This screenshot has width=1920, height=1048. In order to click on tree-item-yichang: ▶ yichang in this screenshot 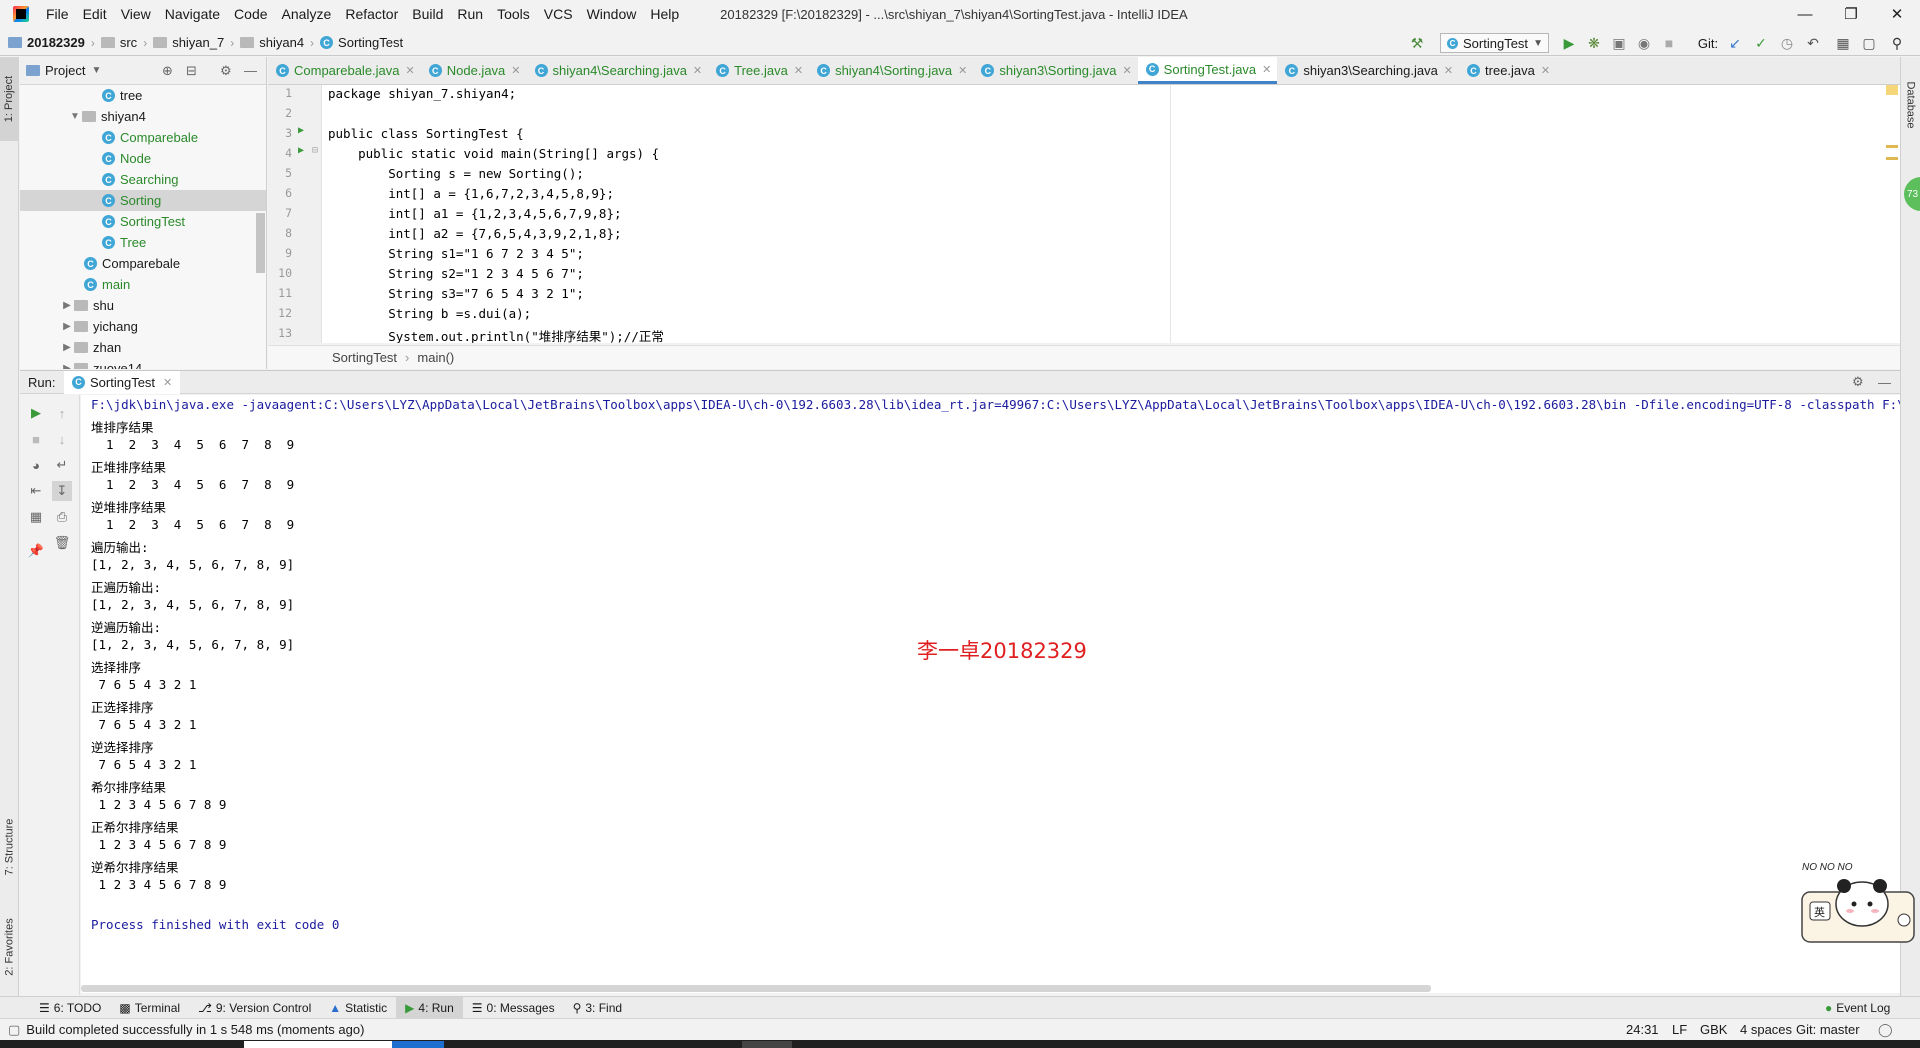, I will do `click(143, 326)`.